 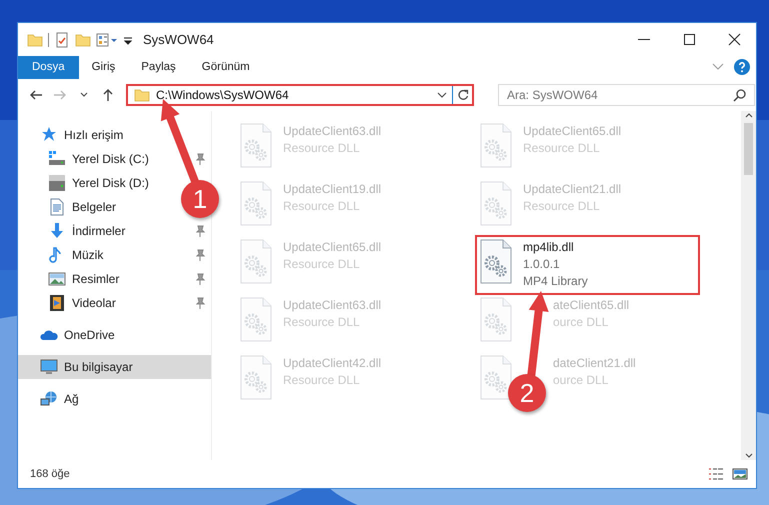 What do you see at coordinates (225, 67) in the screenshot?
I see `ribbon-tab: Görünüm` at bounding box center [225, 67].